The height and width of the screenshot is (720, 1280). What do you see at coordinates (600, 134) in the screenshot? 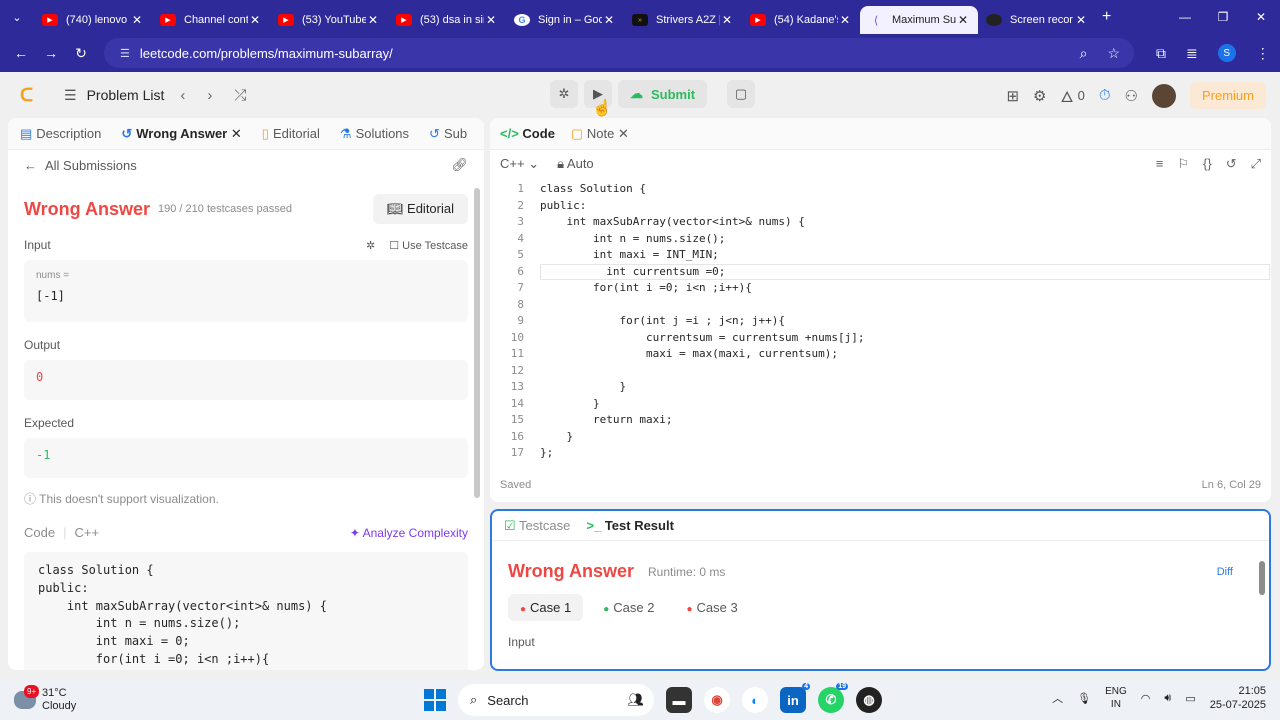
I see `tab-note: ▢ Note ✕` at bounding box center [600, 134].